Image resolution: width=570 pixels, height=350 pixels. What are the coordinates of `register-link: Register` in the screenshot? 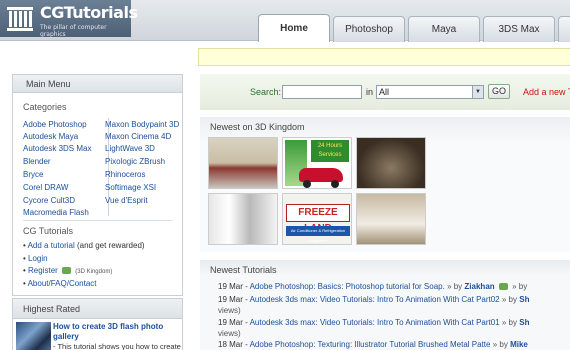 It's located at (43, 270).